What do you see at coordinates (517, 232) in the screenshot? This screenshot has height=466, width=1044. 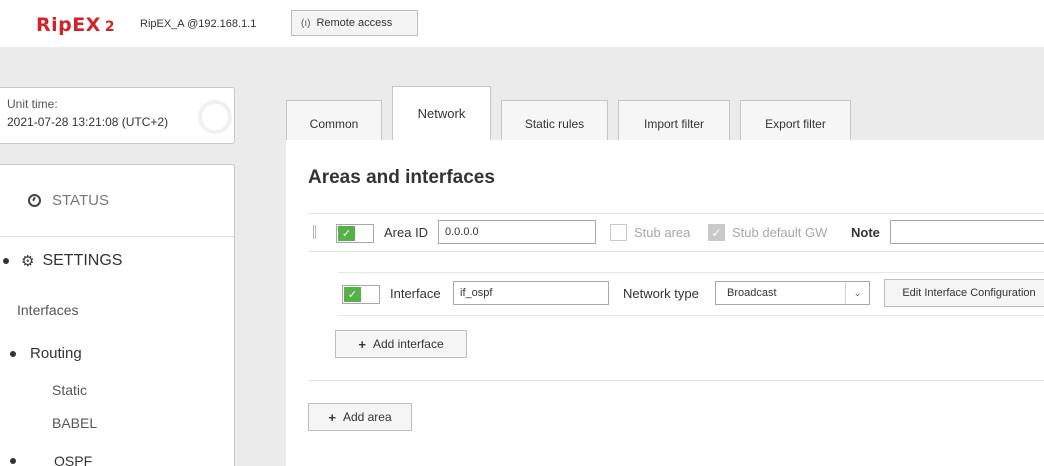 I see `area-id-input: 0.0.0.0` at bounding box center [517, 232].